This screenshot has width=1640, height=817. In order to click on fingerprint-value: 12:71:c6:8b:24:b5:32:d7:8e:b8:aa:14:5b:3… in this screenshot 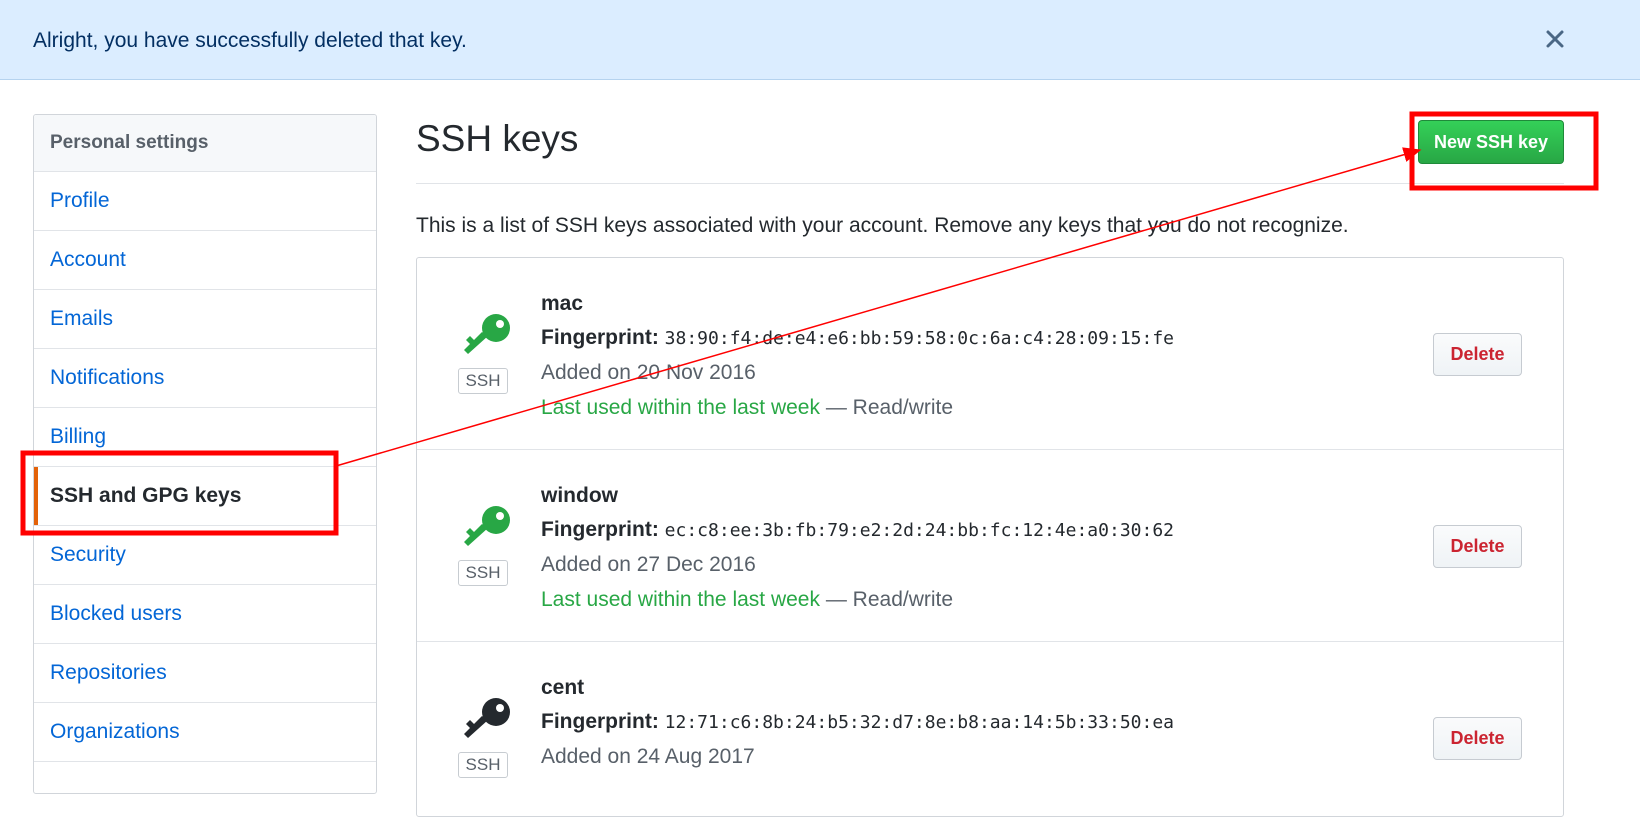, I will do `click(919, 722)`.